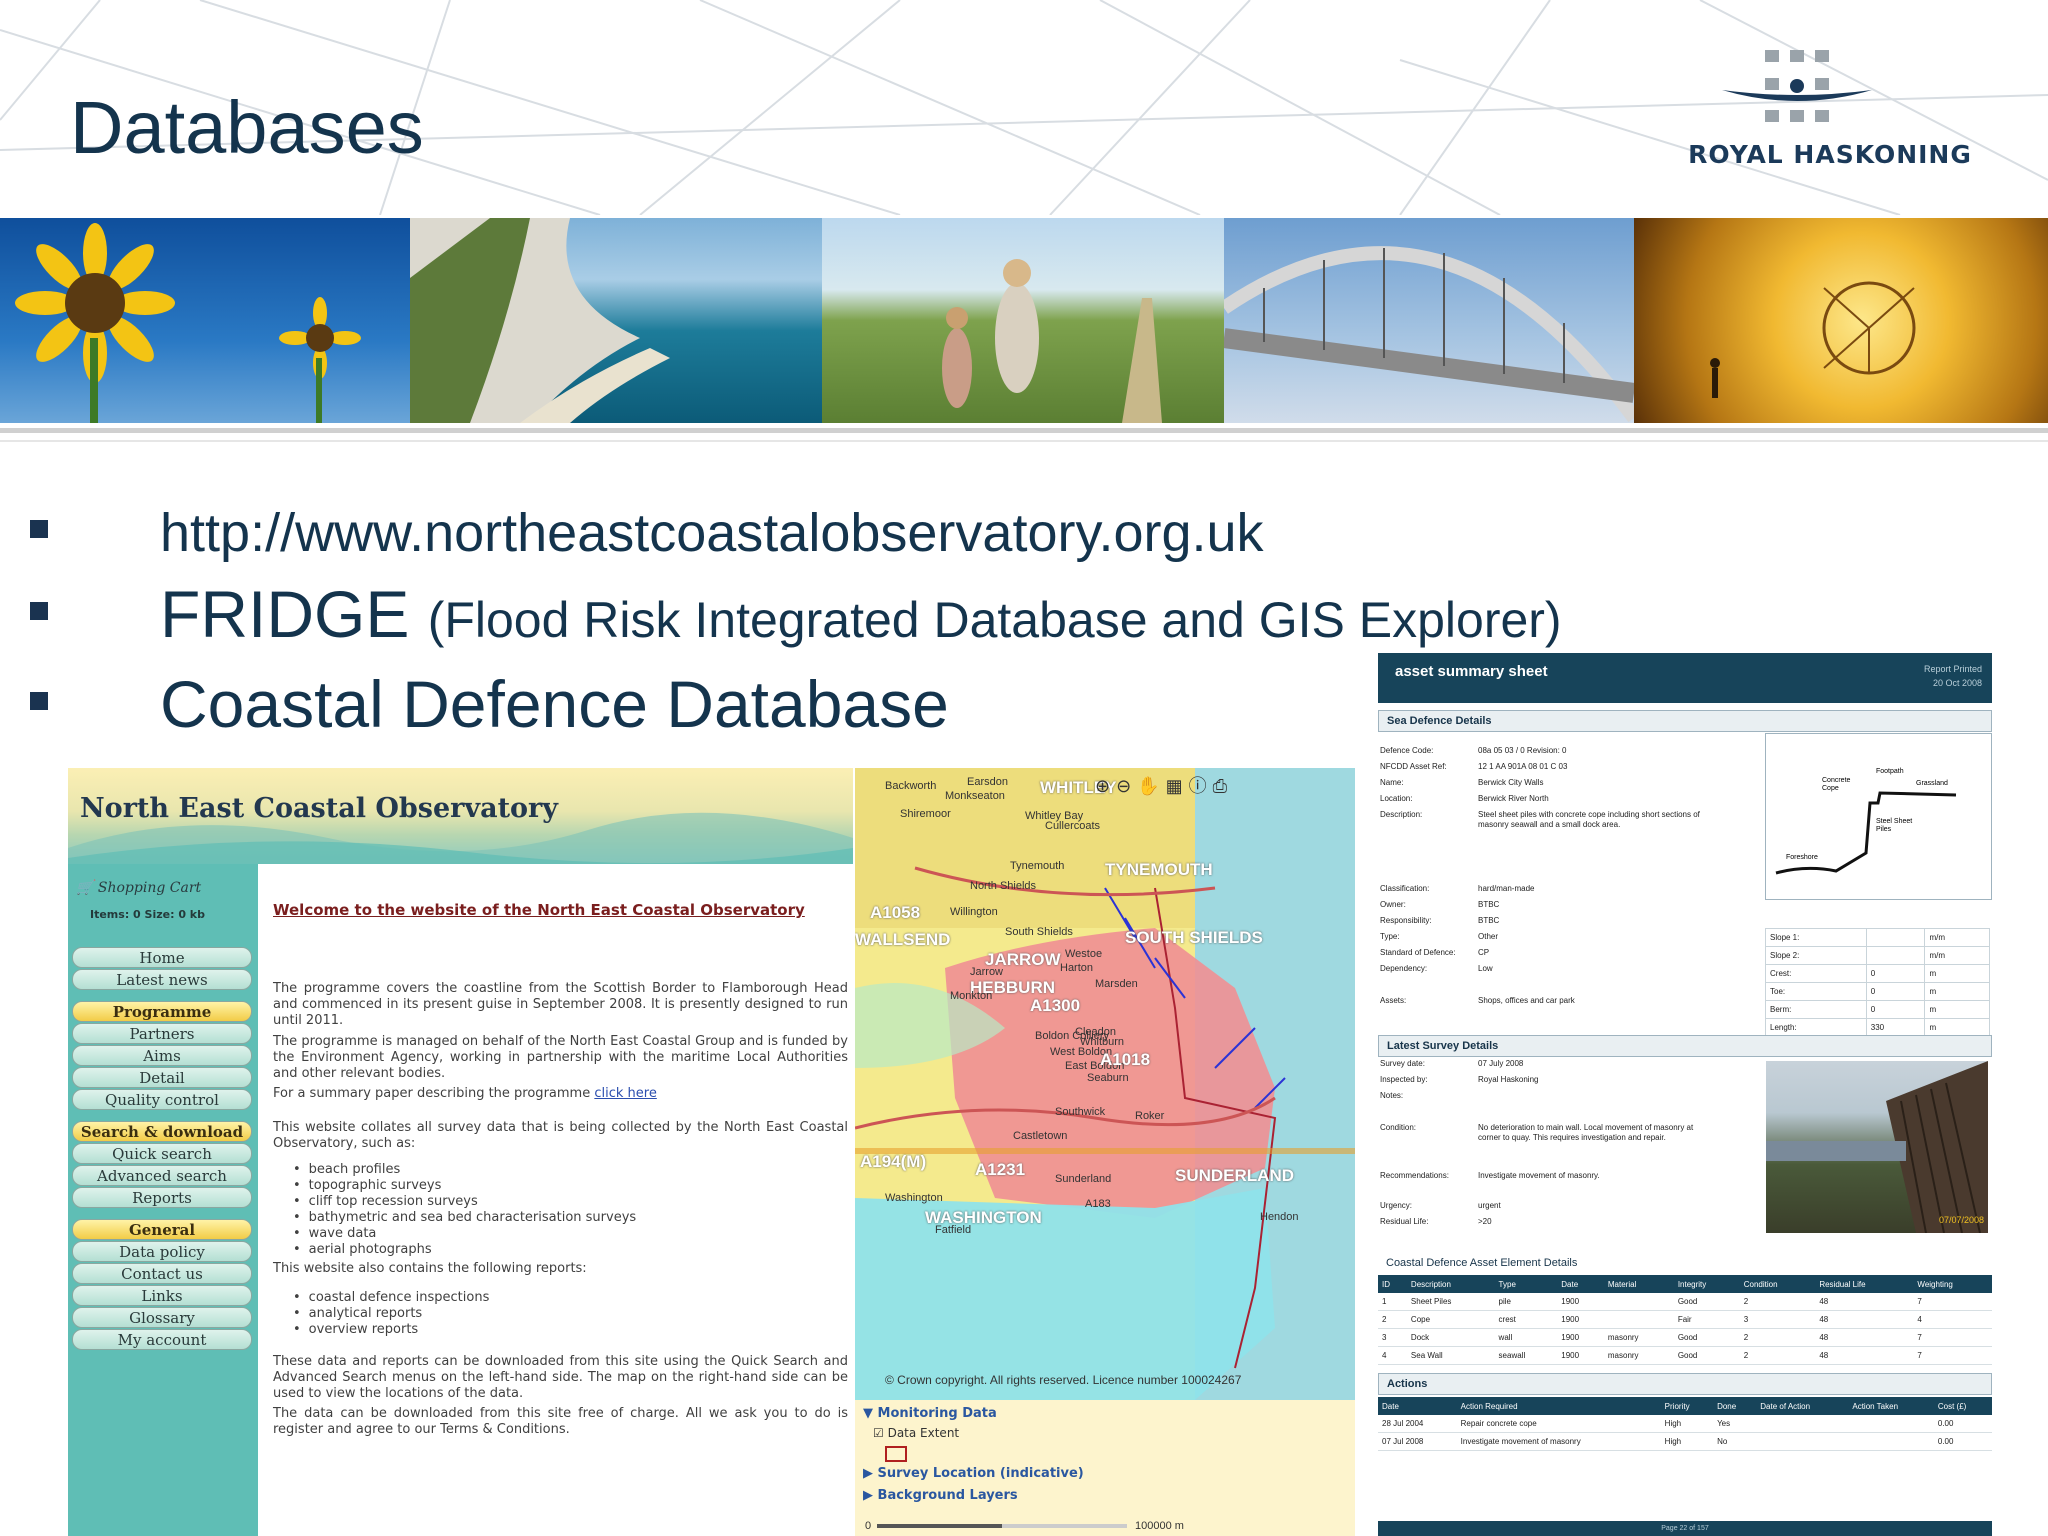 The image size is (2048, 1536). What do you see at coordinates (1223, 786) in the screenshot?
I see `print-icon: ⎙` at bounding box center [1223, 786].